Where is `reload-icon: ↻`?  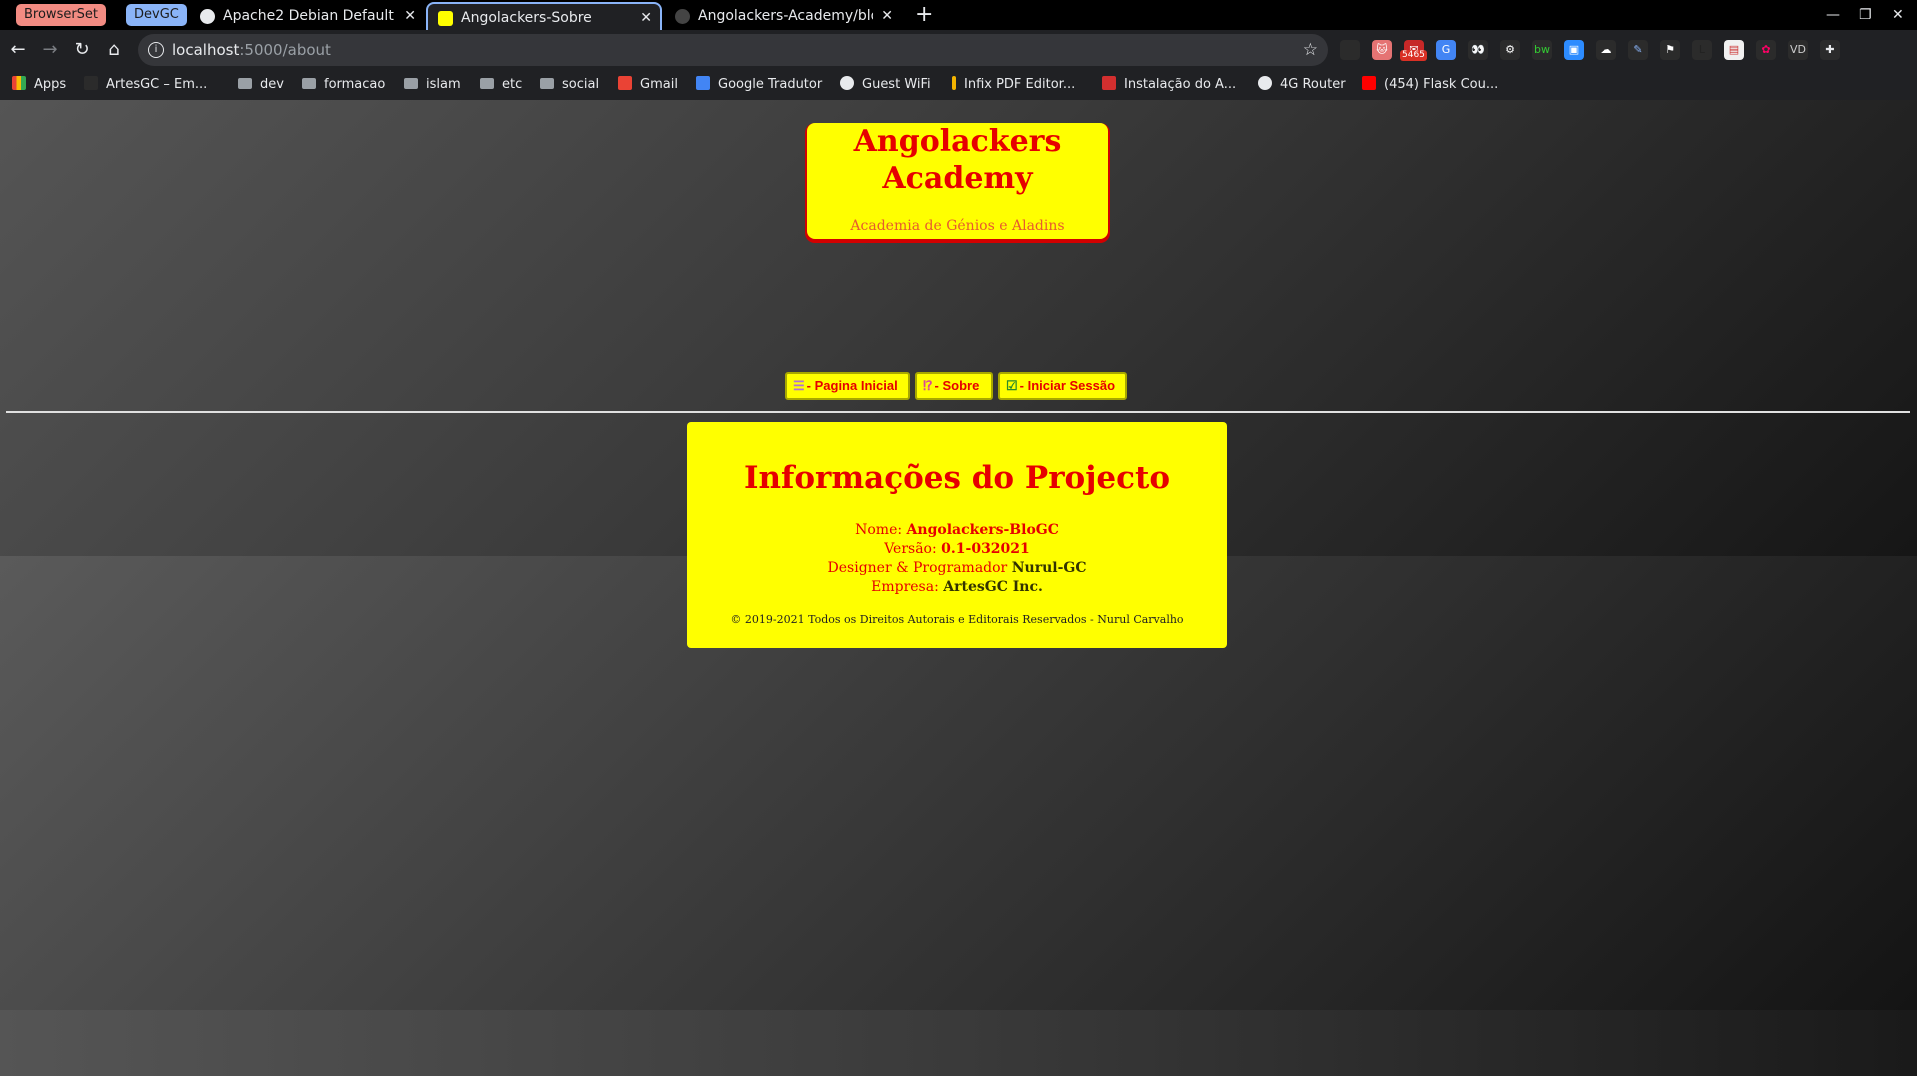
reload-icon: ↻ is located at coordinates (82, 50).